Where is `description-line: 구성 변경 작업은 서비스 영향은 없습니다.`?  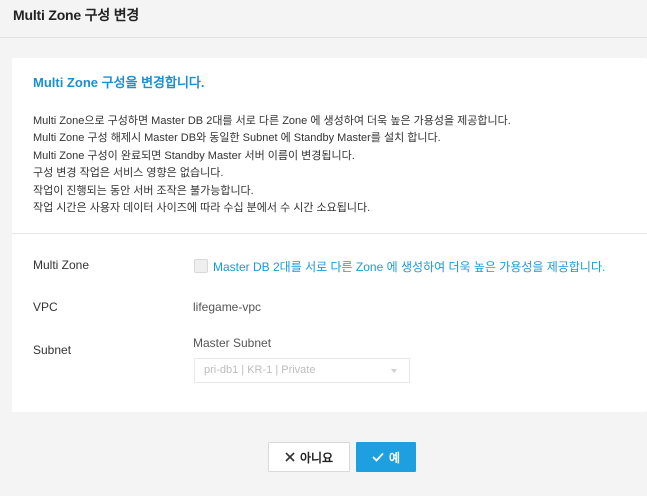 description-line: 구성 변경 작업은 서비스 영향은 없습니다. is located at coordinates (128, 173).